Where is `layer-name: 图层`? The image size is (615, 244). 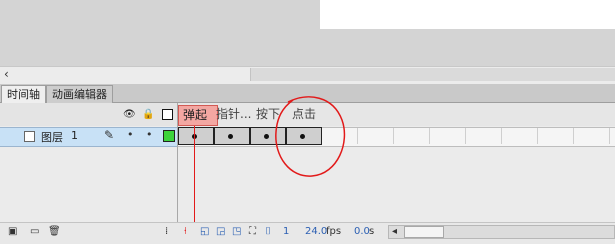
layer-name: 图层 is located at coordinates (52, 137).